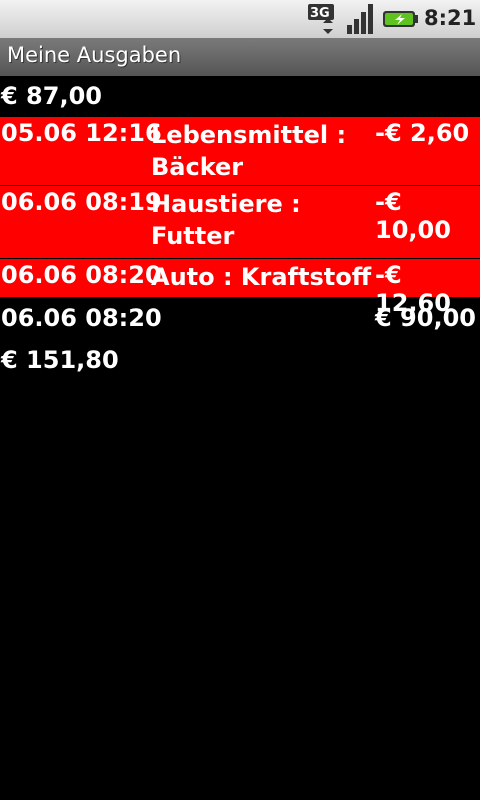 The width and height of the screenshot is (480, 800). Describe the element at coordinates (425, 318) in the screenshot. I see `transaction-amount: € 90,00` at that location.